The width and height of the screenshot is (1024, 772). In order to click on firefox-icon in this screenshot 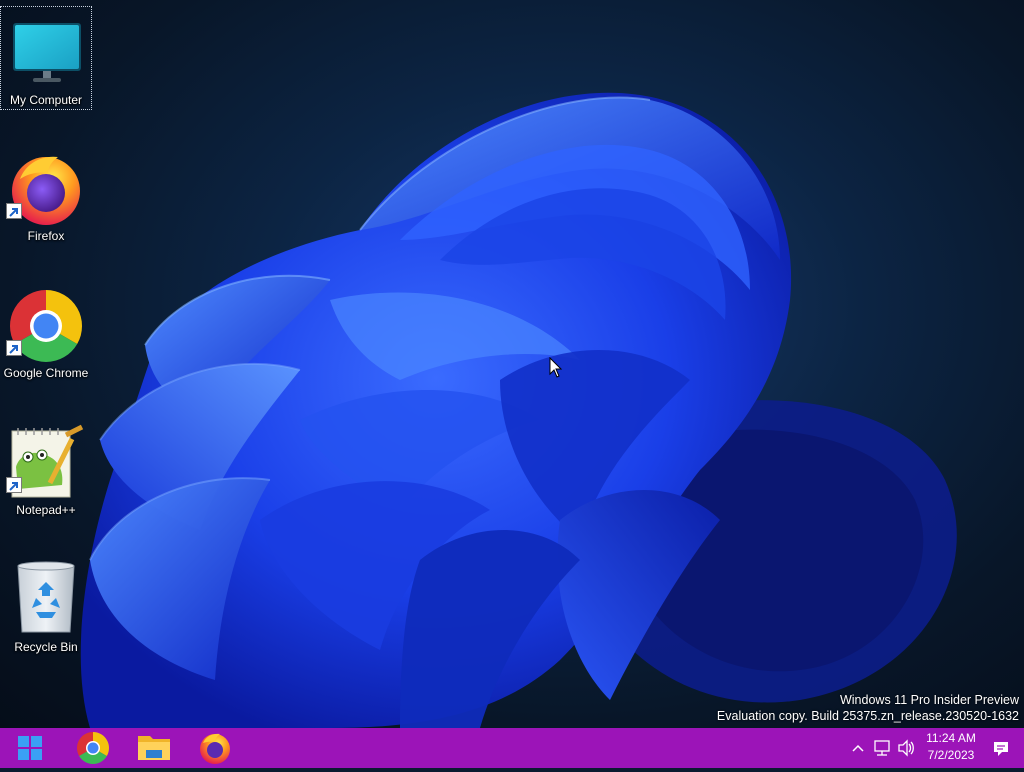, I will do `click(215, 748)`.